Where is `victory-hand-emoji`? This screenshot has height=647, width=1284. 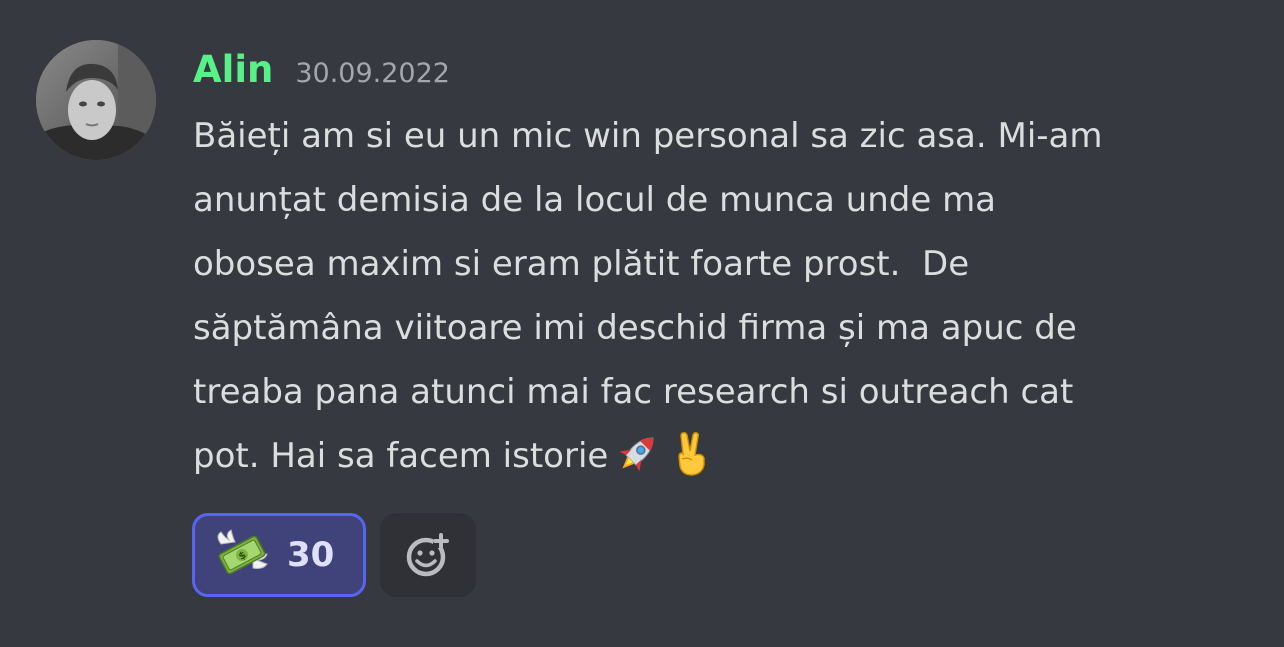
victory-hand-emoji is located at coordinates (692, 454).